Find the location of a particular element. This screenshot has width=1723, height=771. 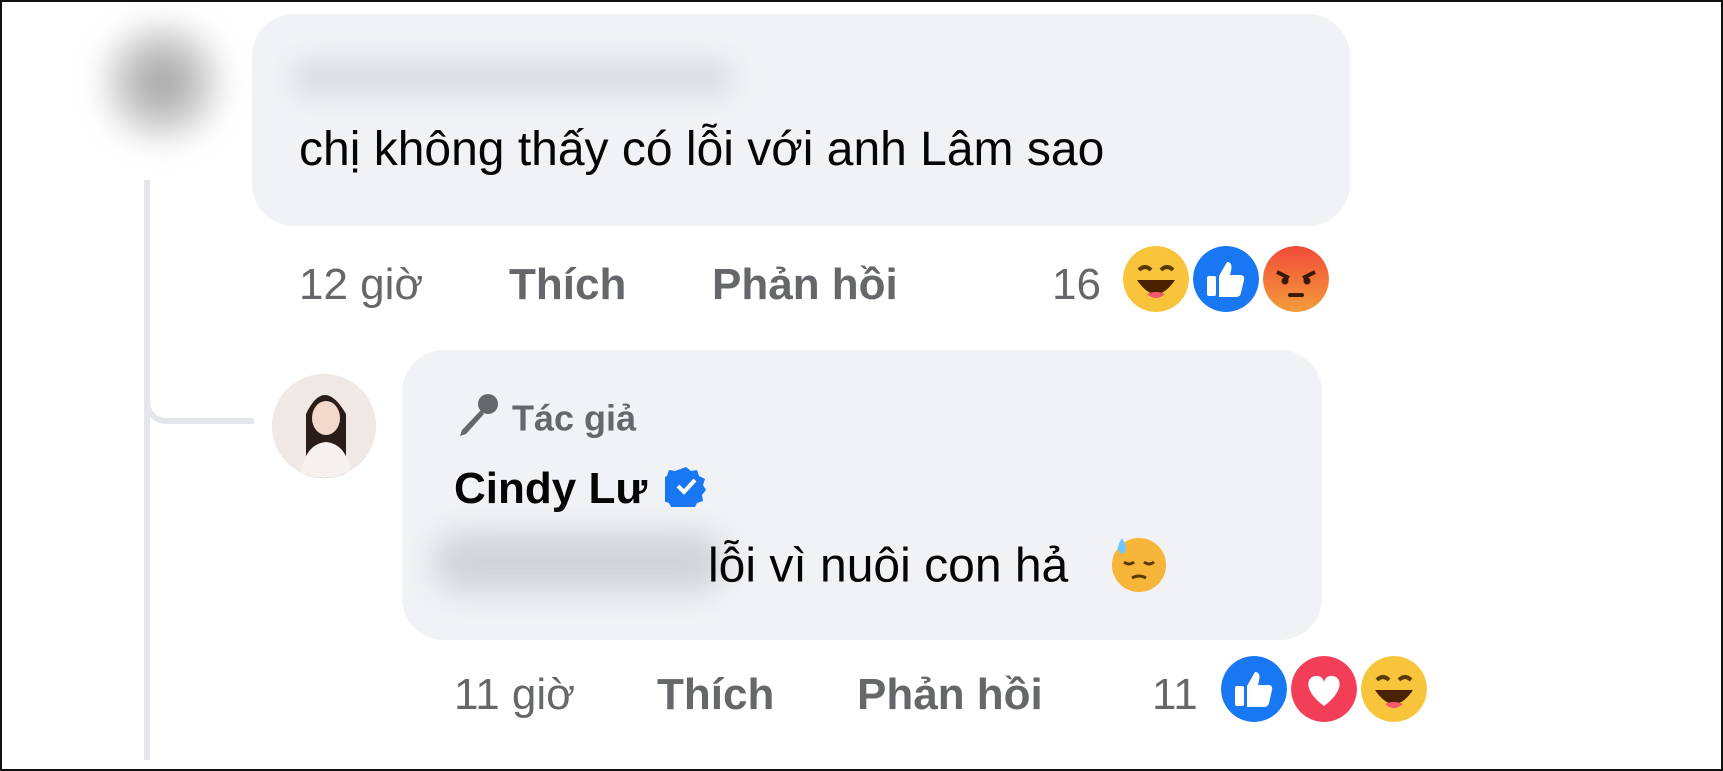

comment-timestamp: 12 giờ is located at coordinates (361, 285).